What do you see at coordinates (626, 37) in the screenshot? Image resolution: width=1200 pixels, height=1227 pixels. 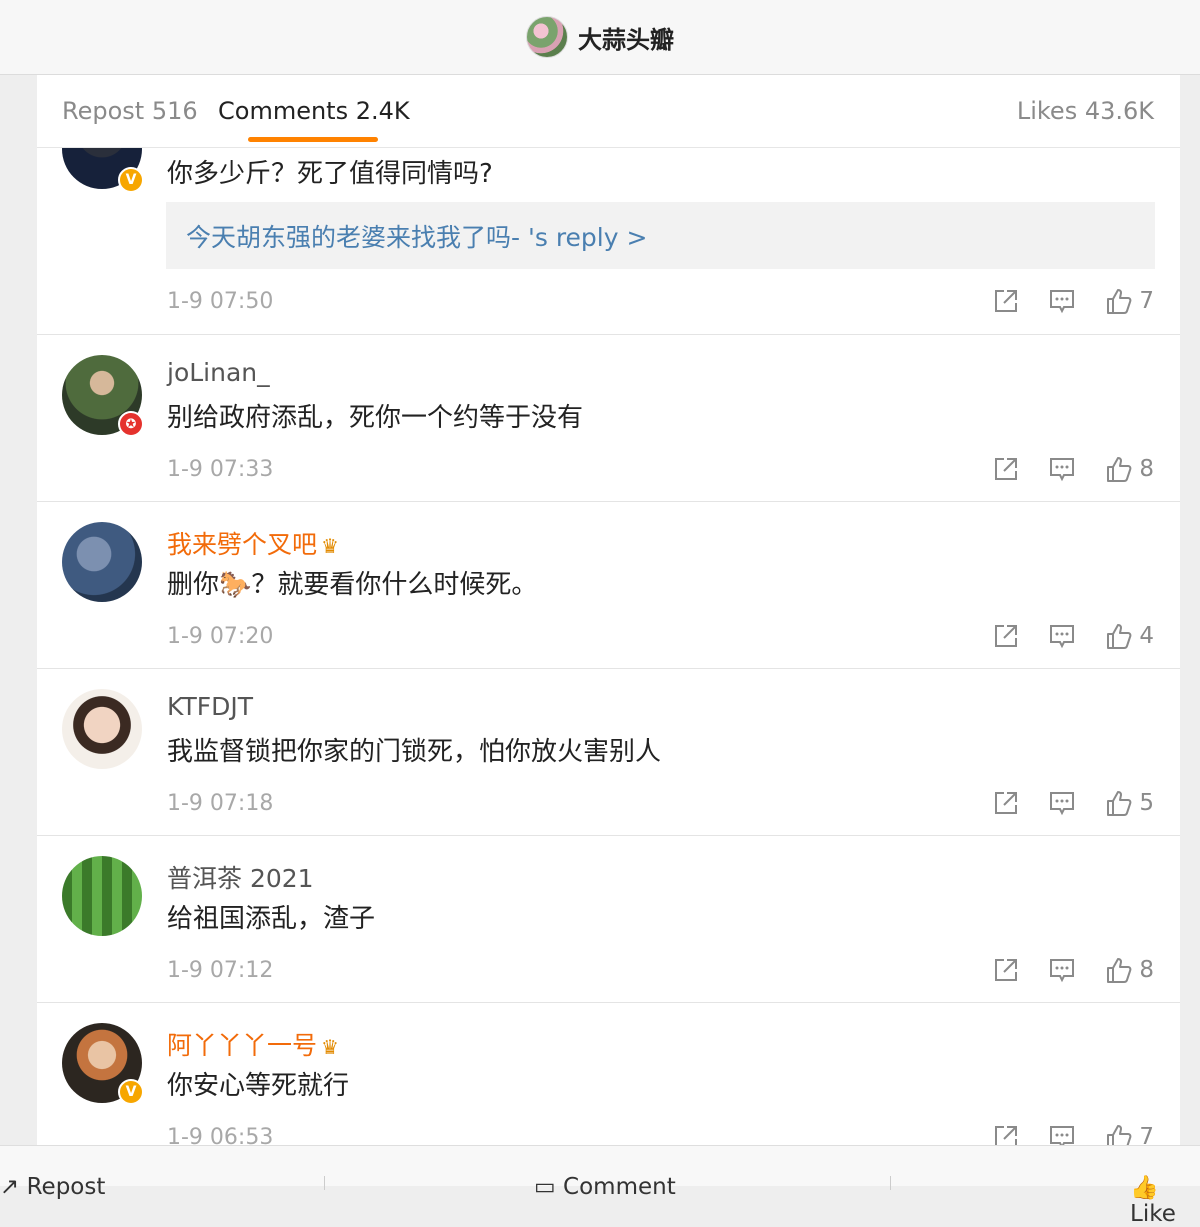 I see `profile-name: 大蒜头瓣` at bounding box center [626, 37].